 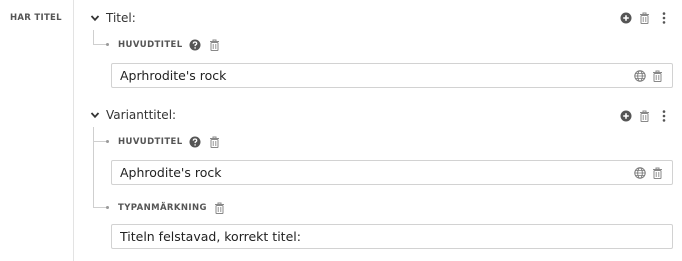 I want to click on title-input: Aprhrodite's rock, so click(x=392, y=75).